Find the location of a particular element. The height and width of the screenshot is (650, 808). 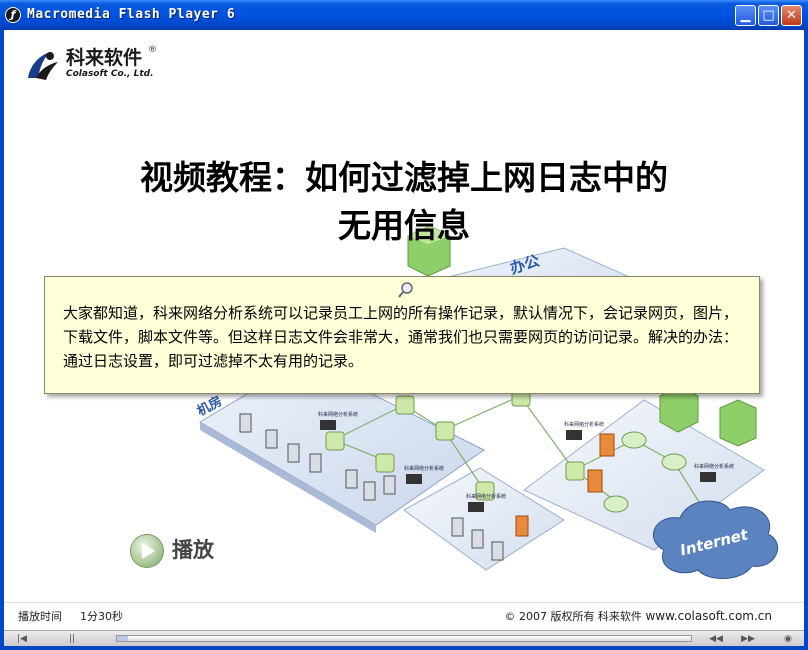

page-title: 视频教程：如何过滤掉上网日志中的 无用信息 is located at coordinates (404, 202).